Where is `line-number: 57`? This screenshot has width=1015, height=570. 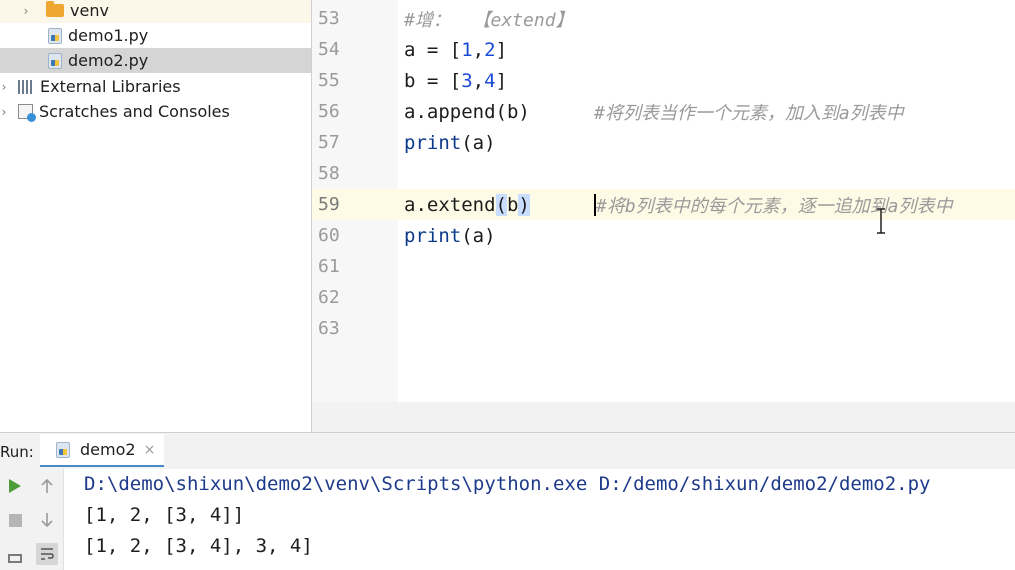
line-number: 57 is located at coordinates (329, 142).